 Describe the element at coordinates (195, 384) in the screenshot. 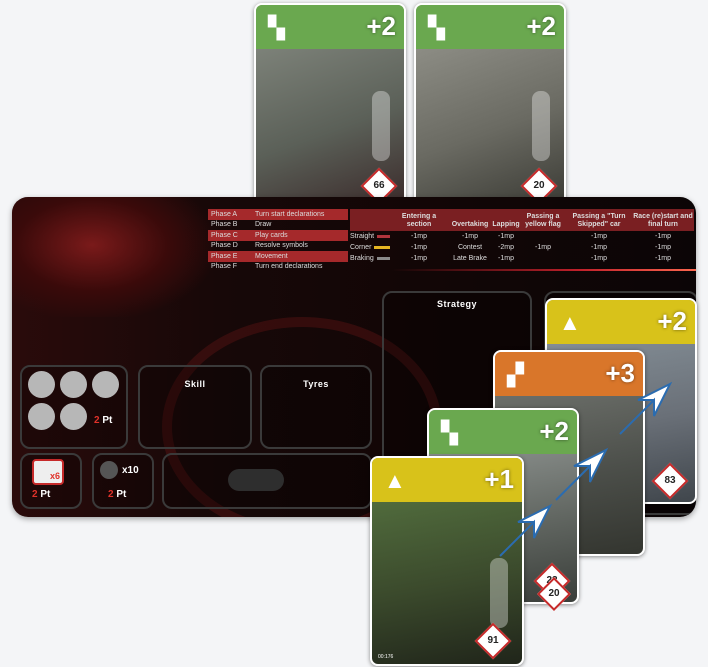

I see `skill-label: Skill` at that location.